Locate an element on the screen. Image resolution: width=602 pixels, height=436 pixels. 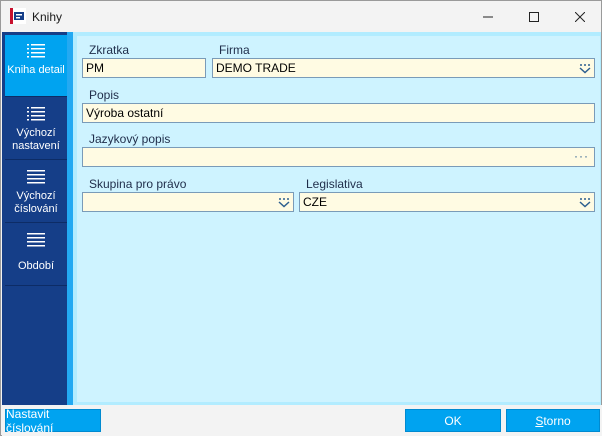
set-numbering-button: Nastavit číslování is located at coordinates (53, 420).